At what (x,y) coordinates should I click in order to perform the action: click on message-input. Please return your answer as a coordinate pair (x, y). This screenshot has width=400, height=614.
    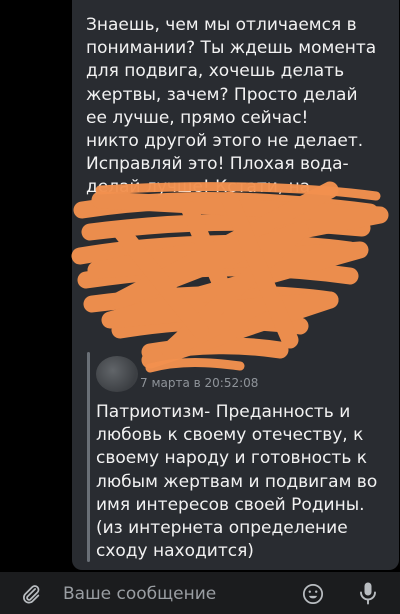
    Looking at the image, I should click on (174, 594).